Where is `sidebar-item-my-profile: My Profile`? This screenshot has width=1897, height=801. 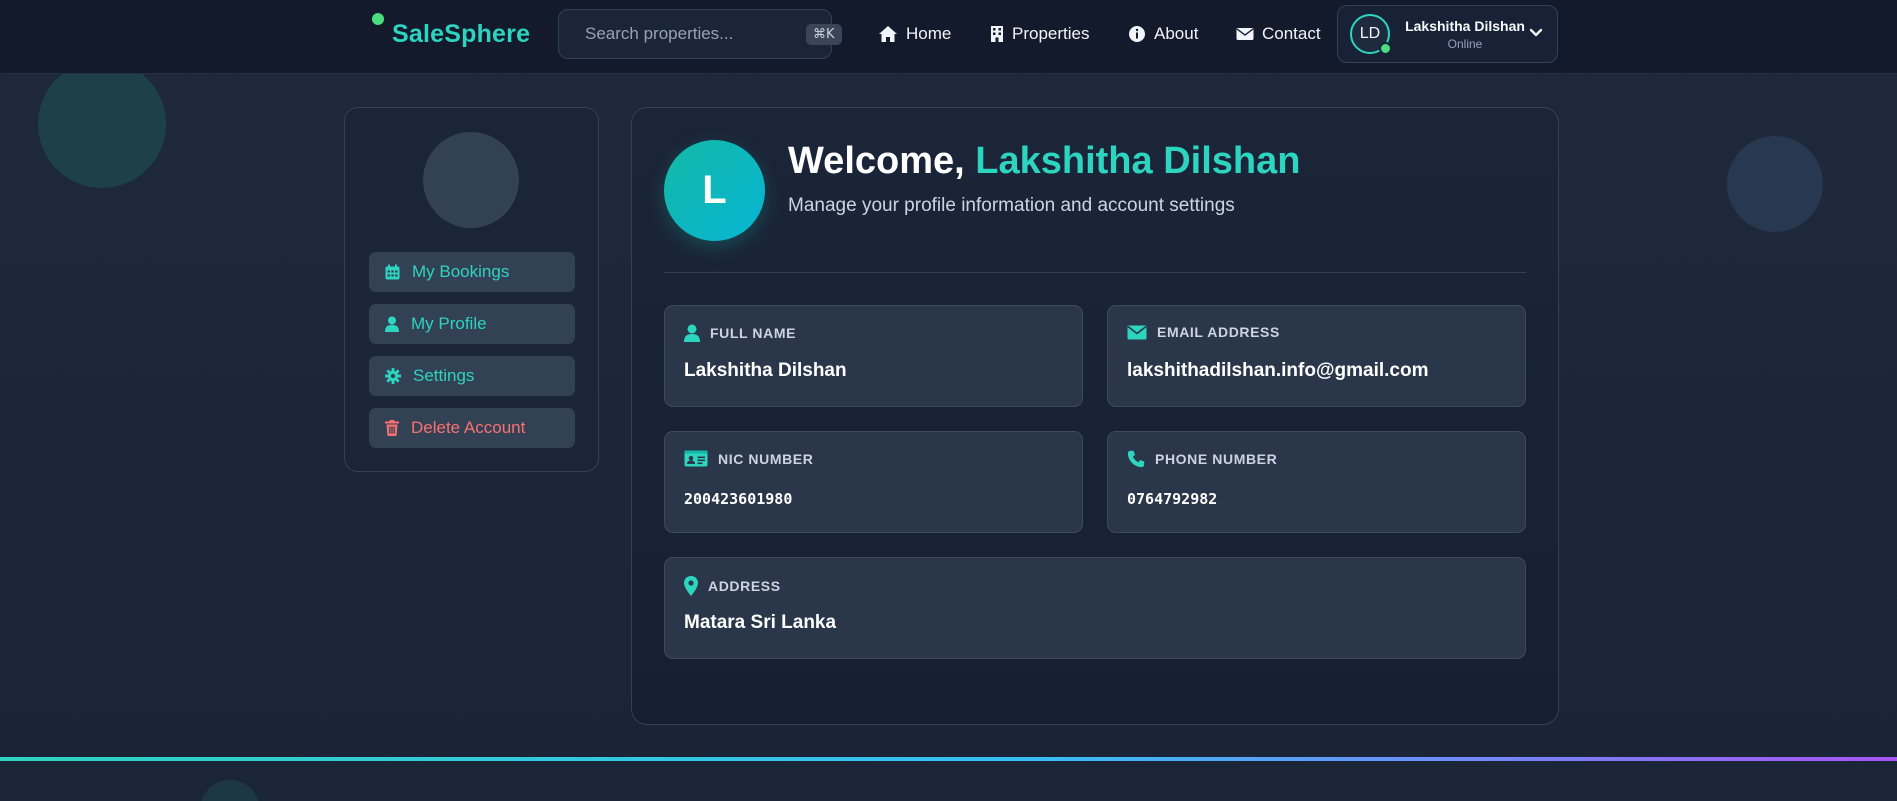
sidebar-item-my-profile: My Profile is located at coordinates (472, 324).